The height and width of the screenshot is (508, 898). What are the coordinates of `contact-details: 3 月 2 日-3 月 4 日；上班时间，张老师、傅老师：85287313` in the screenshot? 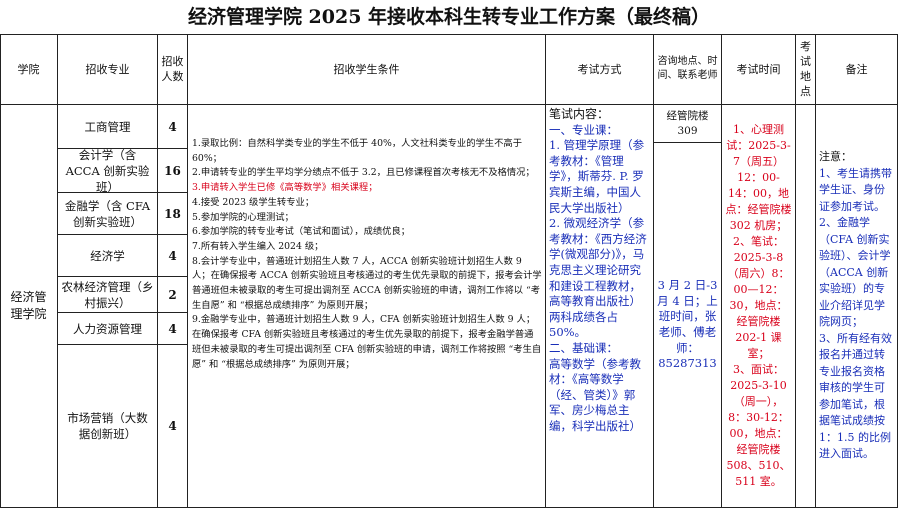 It's located at (688, 325).